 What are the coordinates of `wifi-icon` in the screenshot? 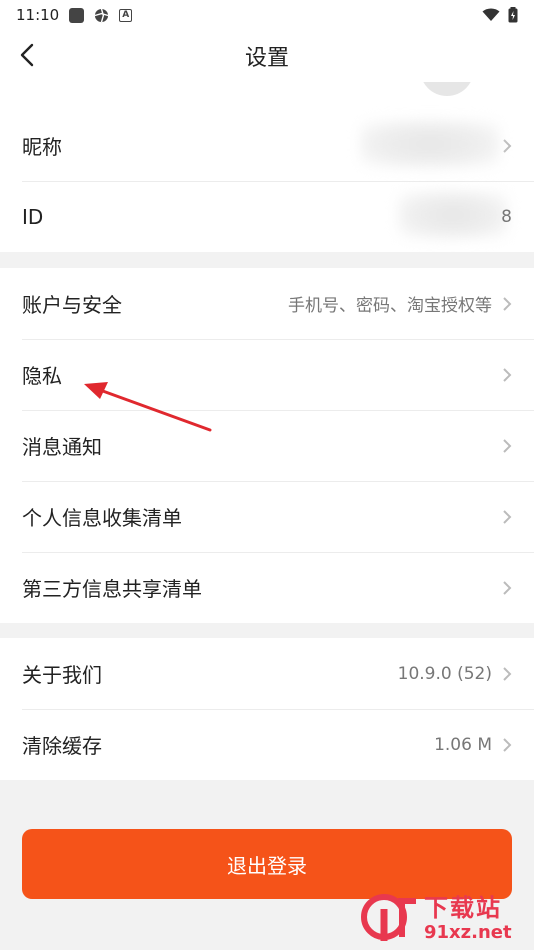 It's located at (491, 14).